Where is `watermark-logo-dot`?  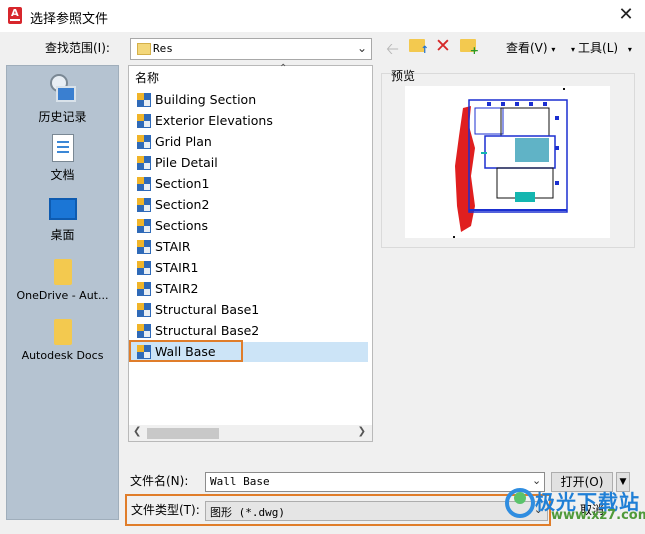
watermark-logo-dot is located at coordinates (520, 498).